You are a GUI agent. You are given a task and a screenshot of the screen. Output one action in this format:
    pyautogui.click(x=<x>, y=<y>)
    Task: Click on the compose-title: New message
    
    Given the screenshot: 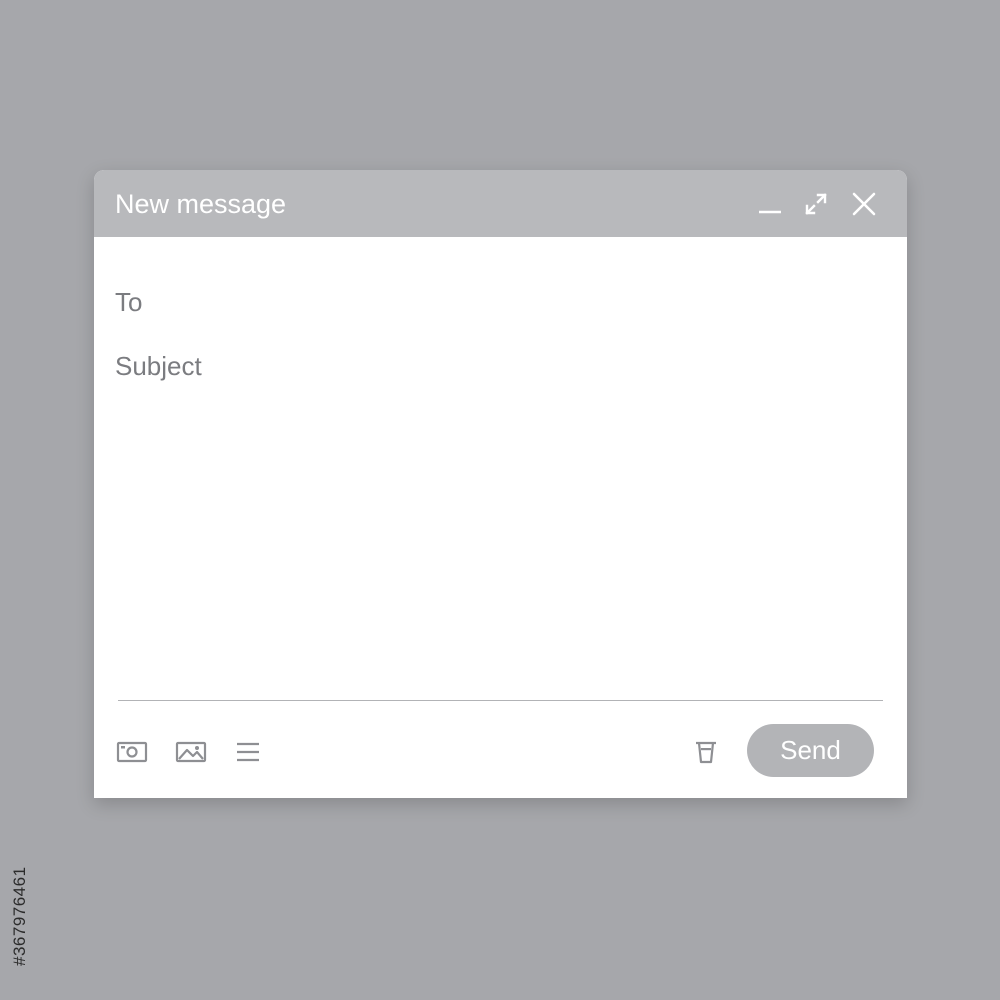 What is the action you would take?
    pyautogui.click(x=201, y=204)
    